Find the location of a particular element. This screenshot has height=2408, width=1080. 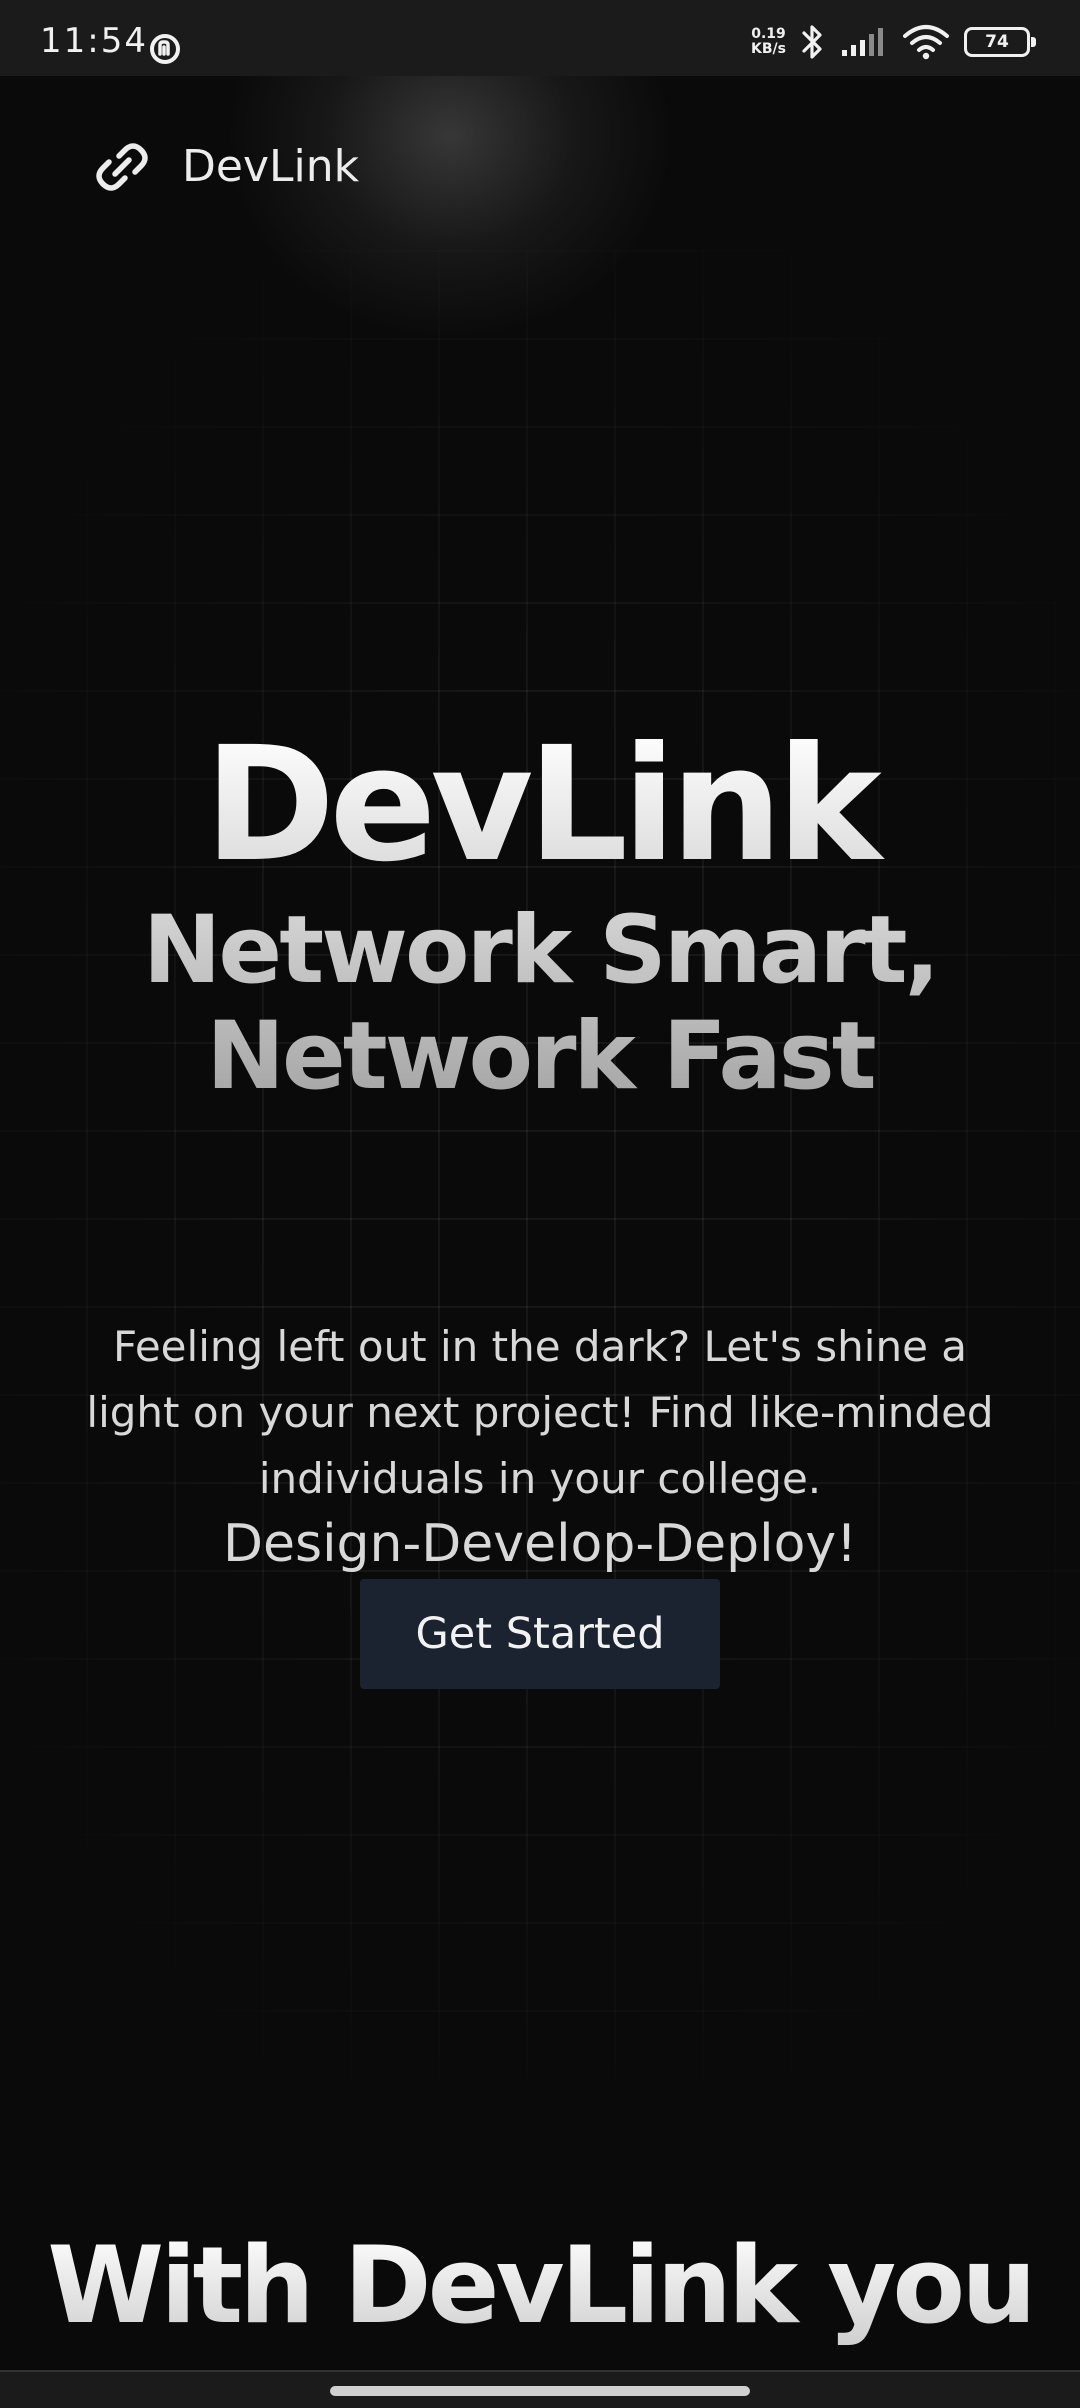

section-heading: With DevLink you is located at coordinates (540, 2286).